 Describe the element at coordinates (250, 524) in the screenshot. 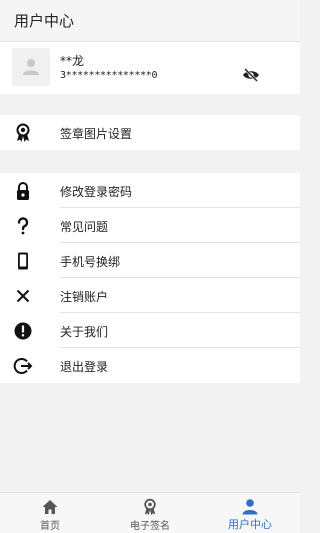

I see `tab-label: 用户中心` at that location.